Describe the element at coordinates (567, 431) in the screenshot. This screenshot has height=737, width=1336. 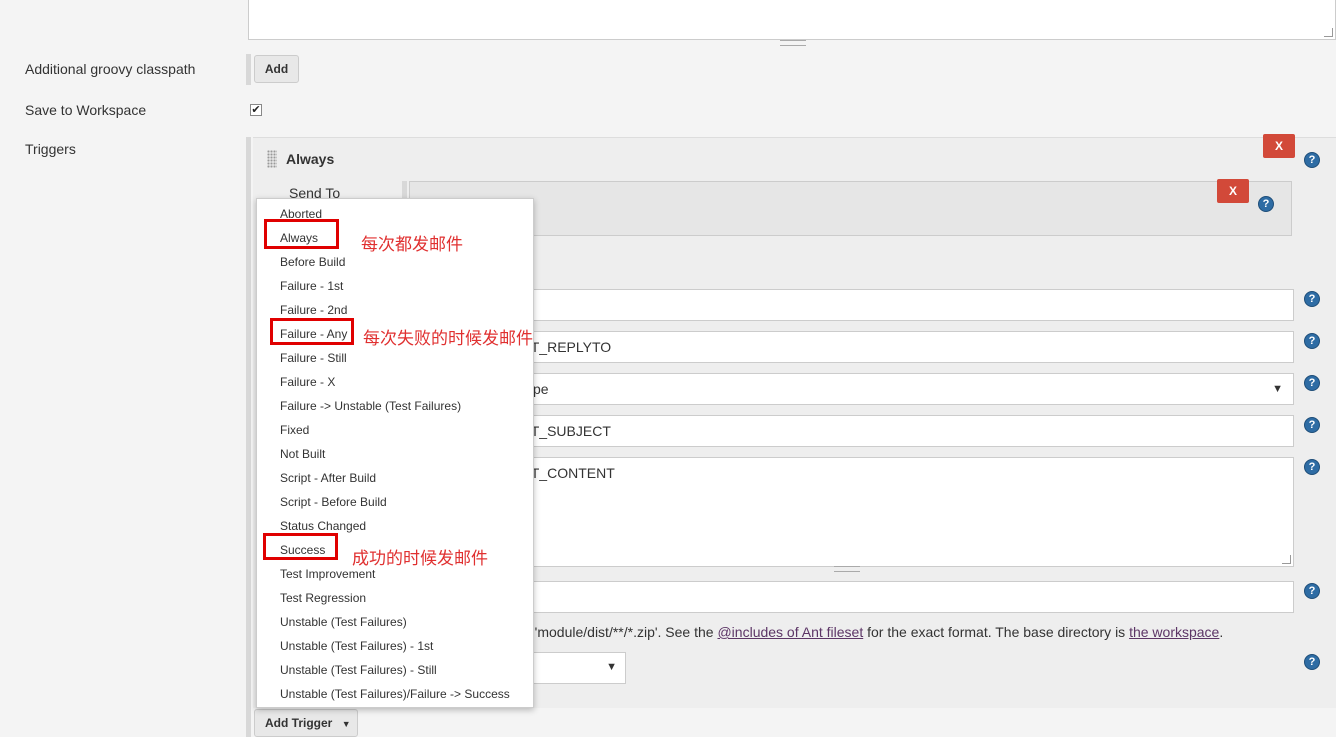
I see `subject-value: LT_SUBJECT` at that location.